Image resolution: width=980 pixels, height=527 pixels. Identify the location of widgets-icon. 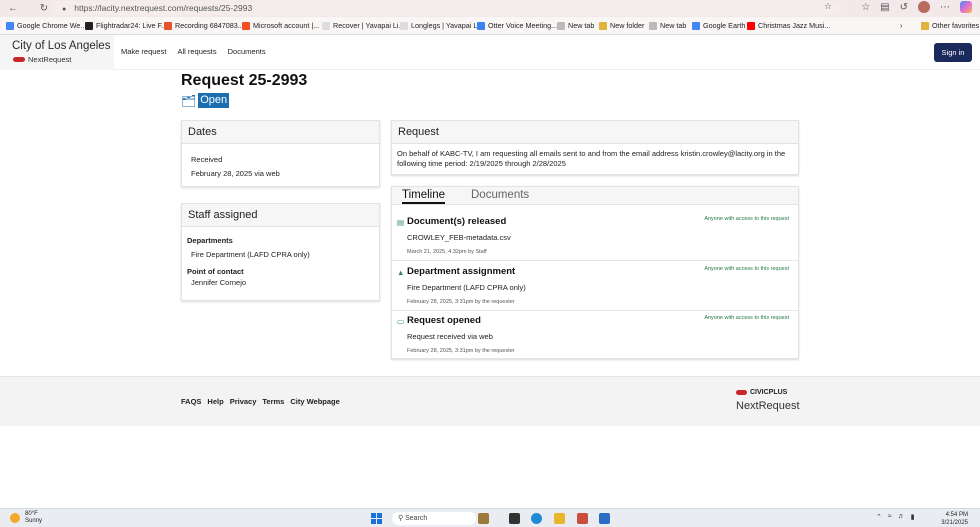
(483, 518).